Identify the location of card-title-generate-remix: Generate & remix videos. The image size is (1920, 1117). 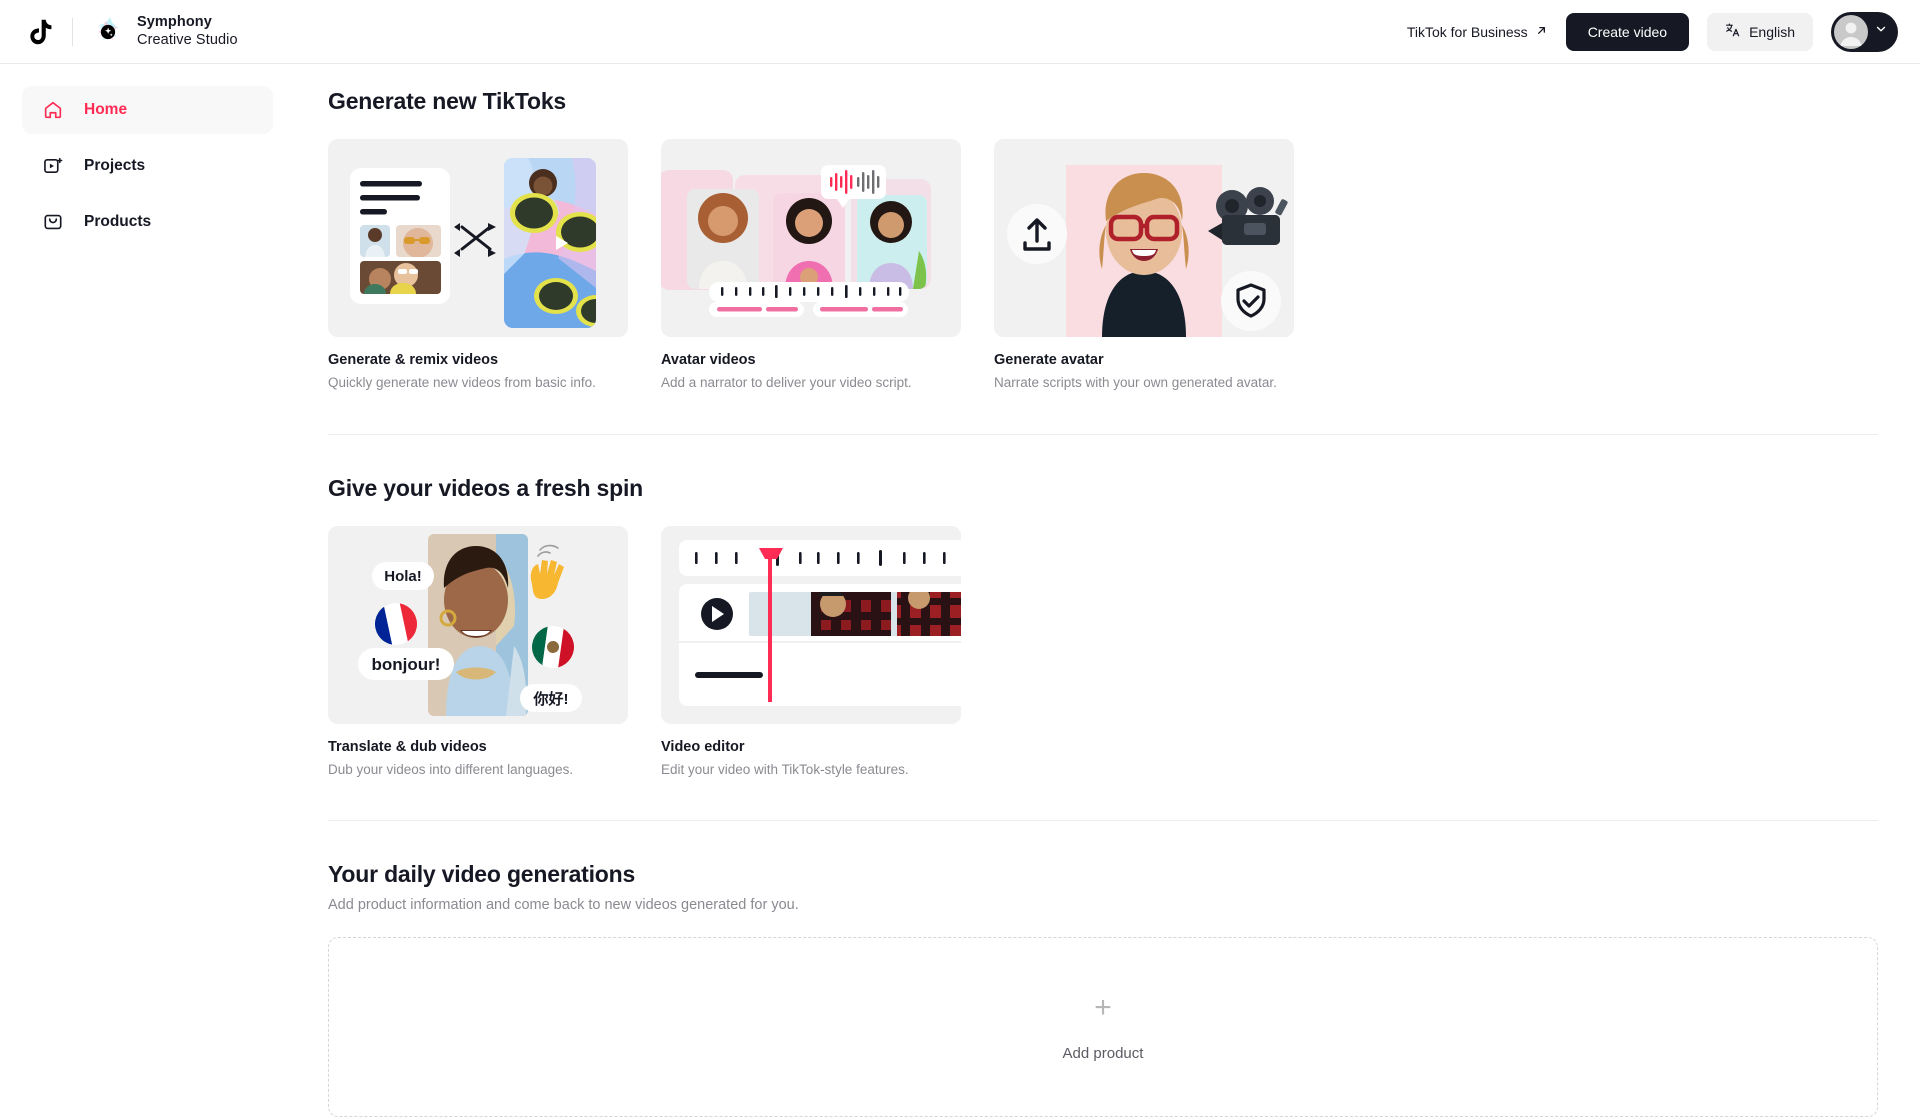
(413, 360).